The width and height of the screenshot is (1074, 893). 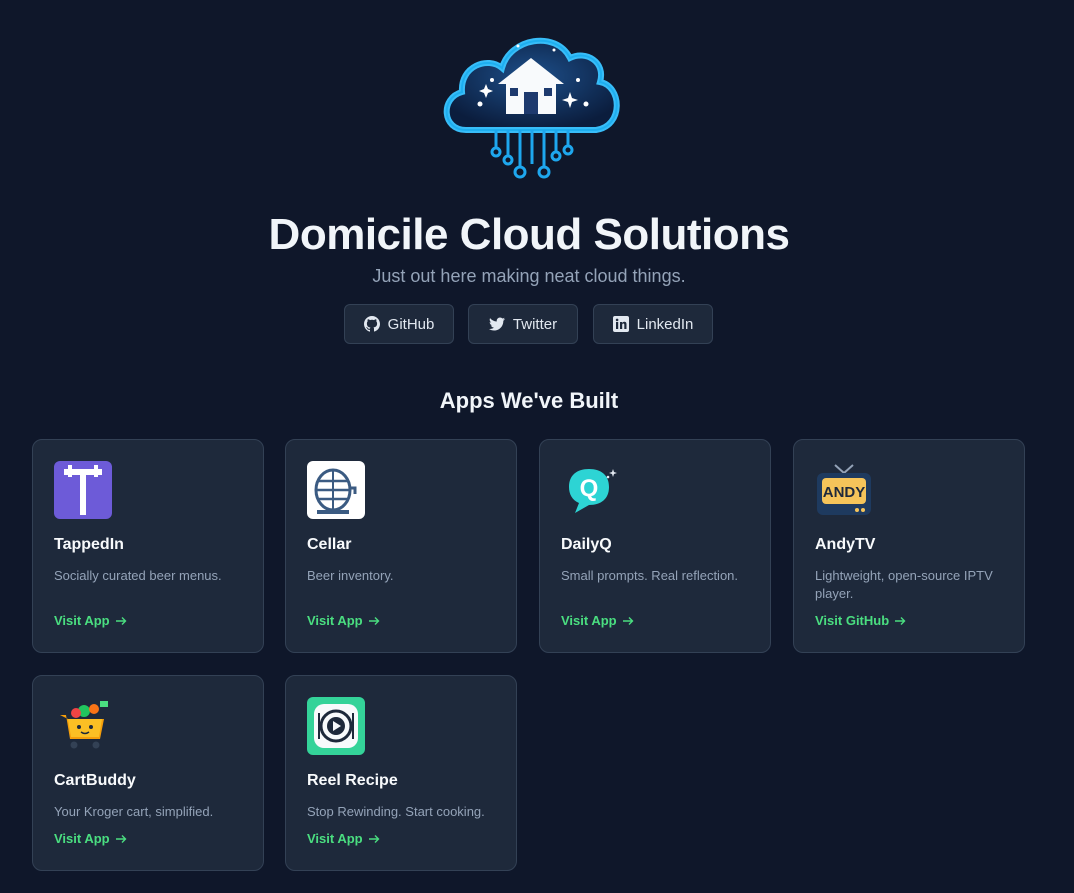 What do you see at coordinates (531, 103) in the screenshot?
I see `cloud-house-icon` at bounding box center [531, 103].